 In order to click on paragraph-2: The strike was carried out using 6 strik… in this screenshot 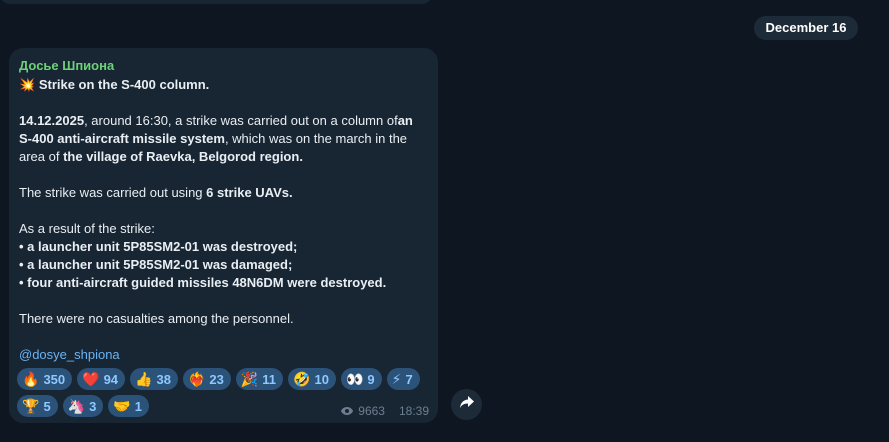, I will do `click(224, 193)`.